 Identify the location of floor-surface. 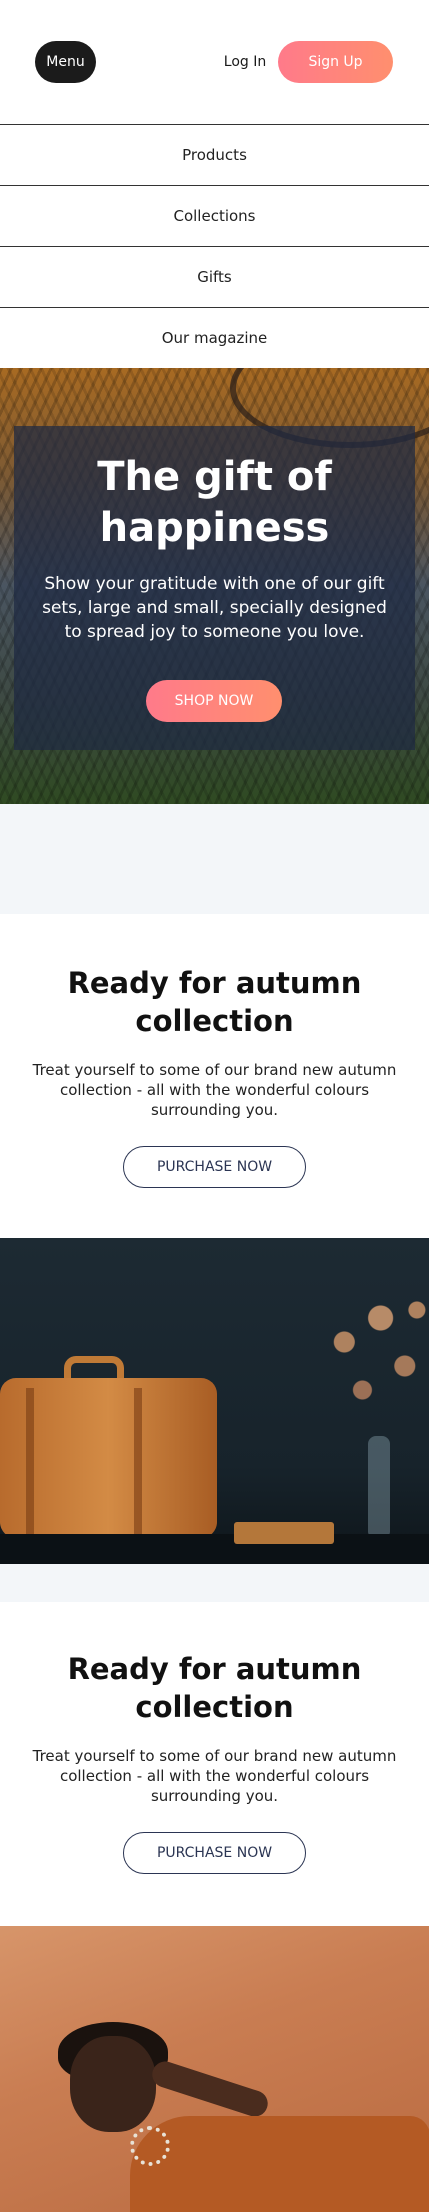
(214, 1549).